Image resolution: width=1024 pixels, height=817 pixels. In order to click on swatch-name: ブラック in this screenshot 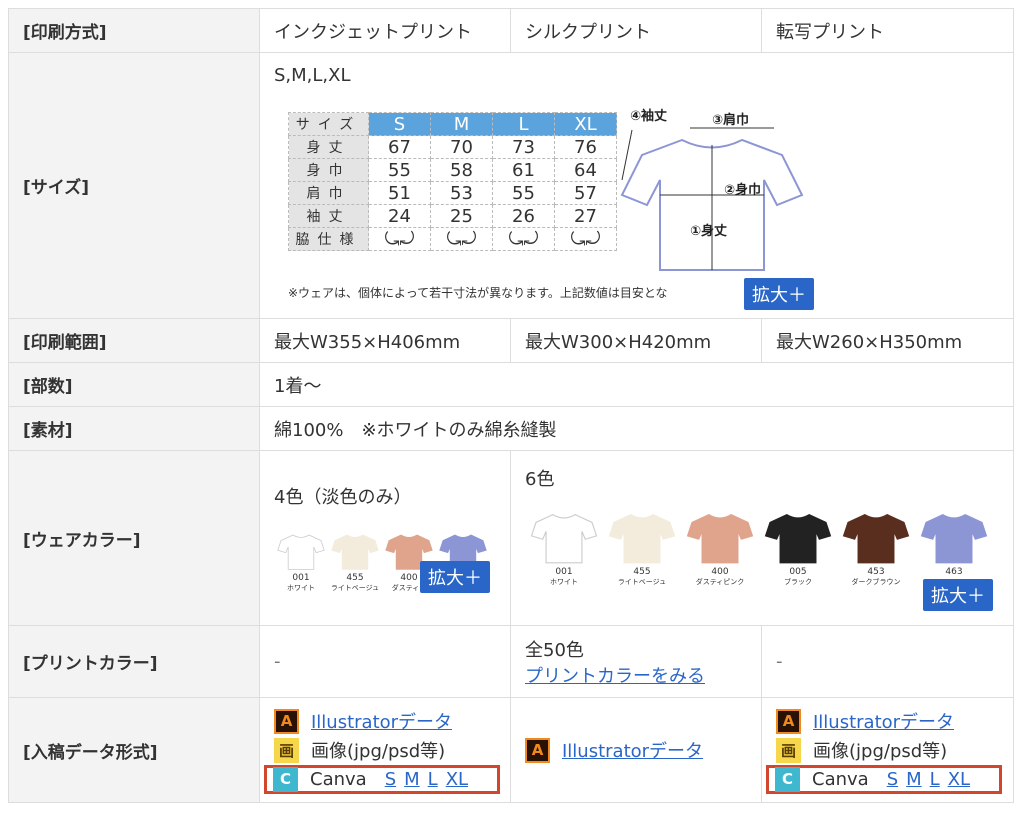, I will do `click(798, 581)`.